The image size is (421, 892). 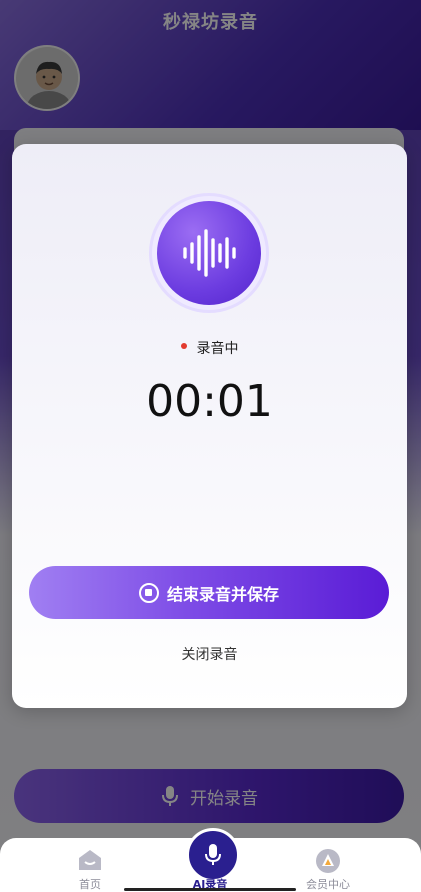 I want to click on mic-icon, so click(x=213, y=854).